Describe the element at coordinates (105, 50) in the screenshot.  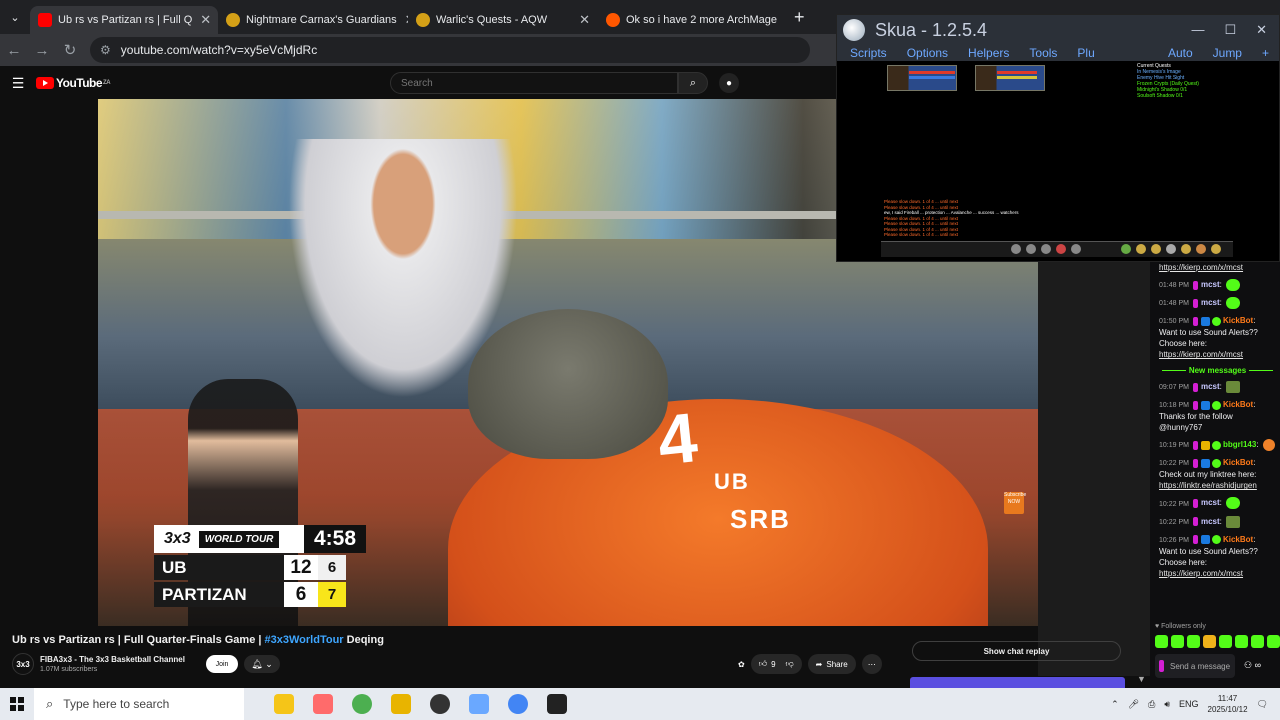
I see `site-info-icon: ⚙` at that location.